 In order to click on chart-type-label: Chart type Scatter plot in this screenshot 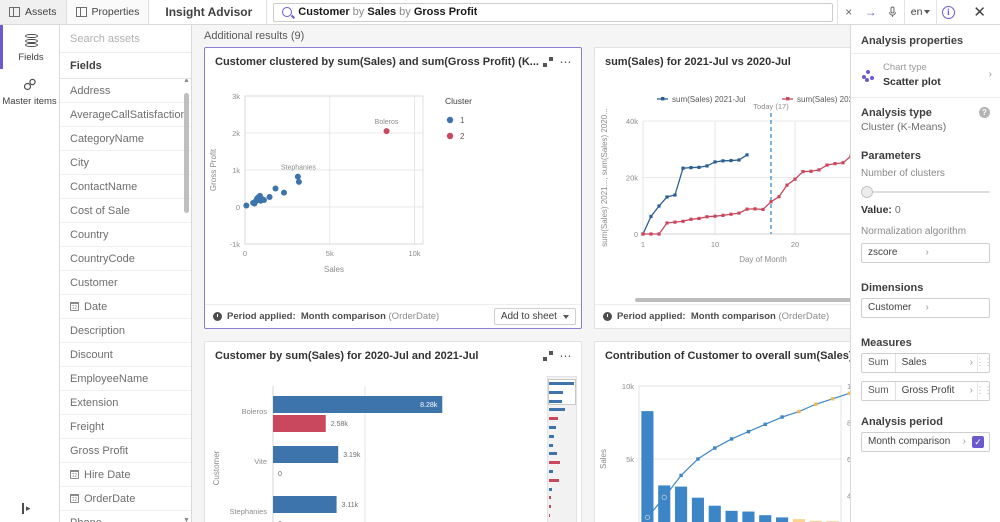, I will do `click(932, 75)`.